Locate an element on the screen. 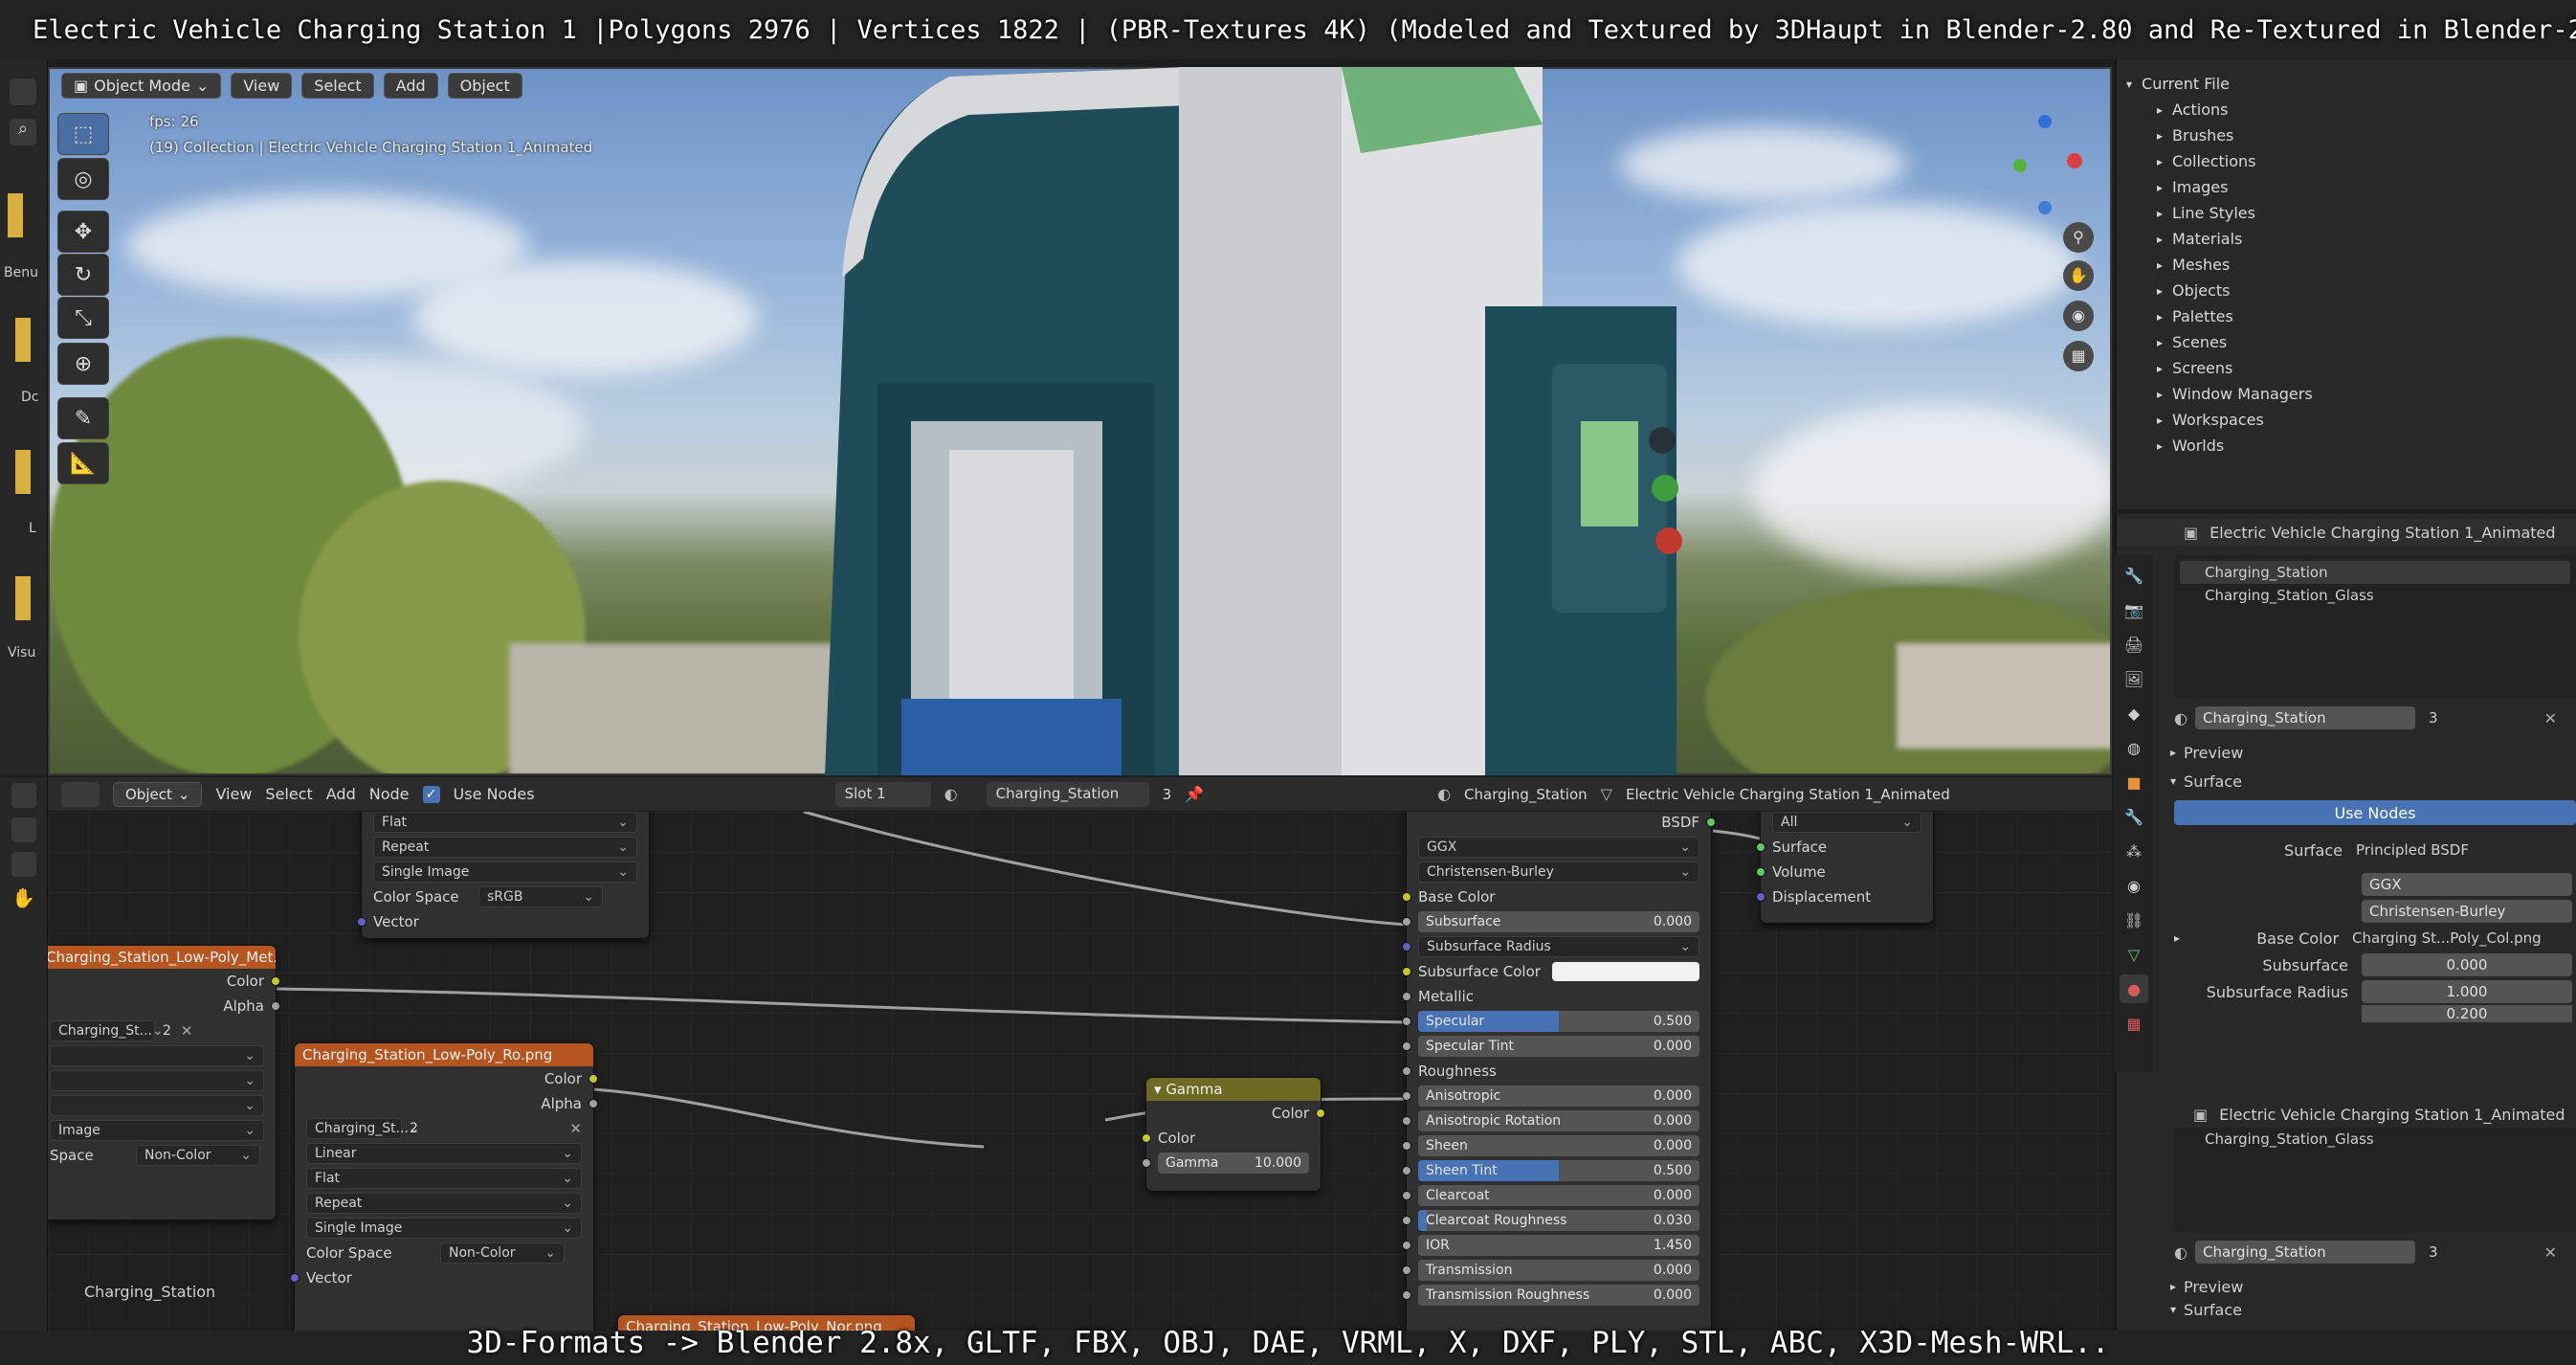 The height and width of the screenshot is (1365, 2576). tool-icon is located at coordinates (23, 92).